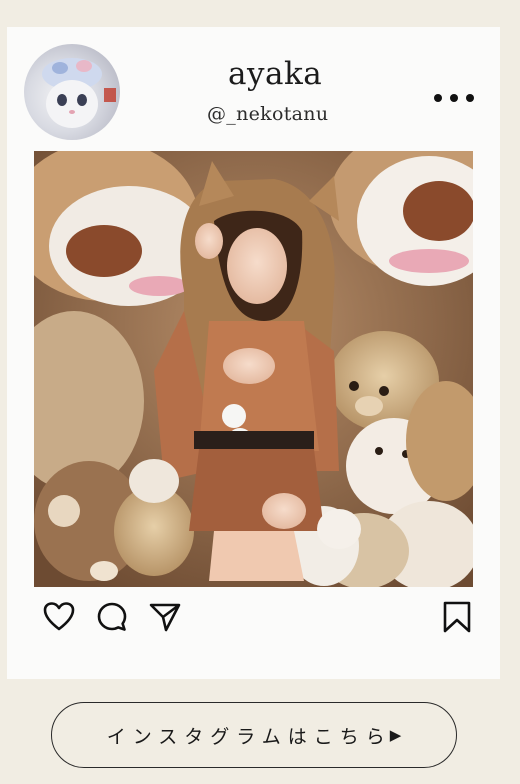  I want to click on profile-name: ayaka, so click(275, 74).